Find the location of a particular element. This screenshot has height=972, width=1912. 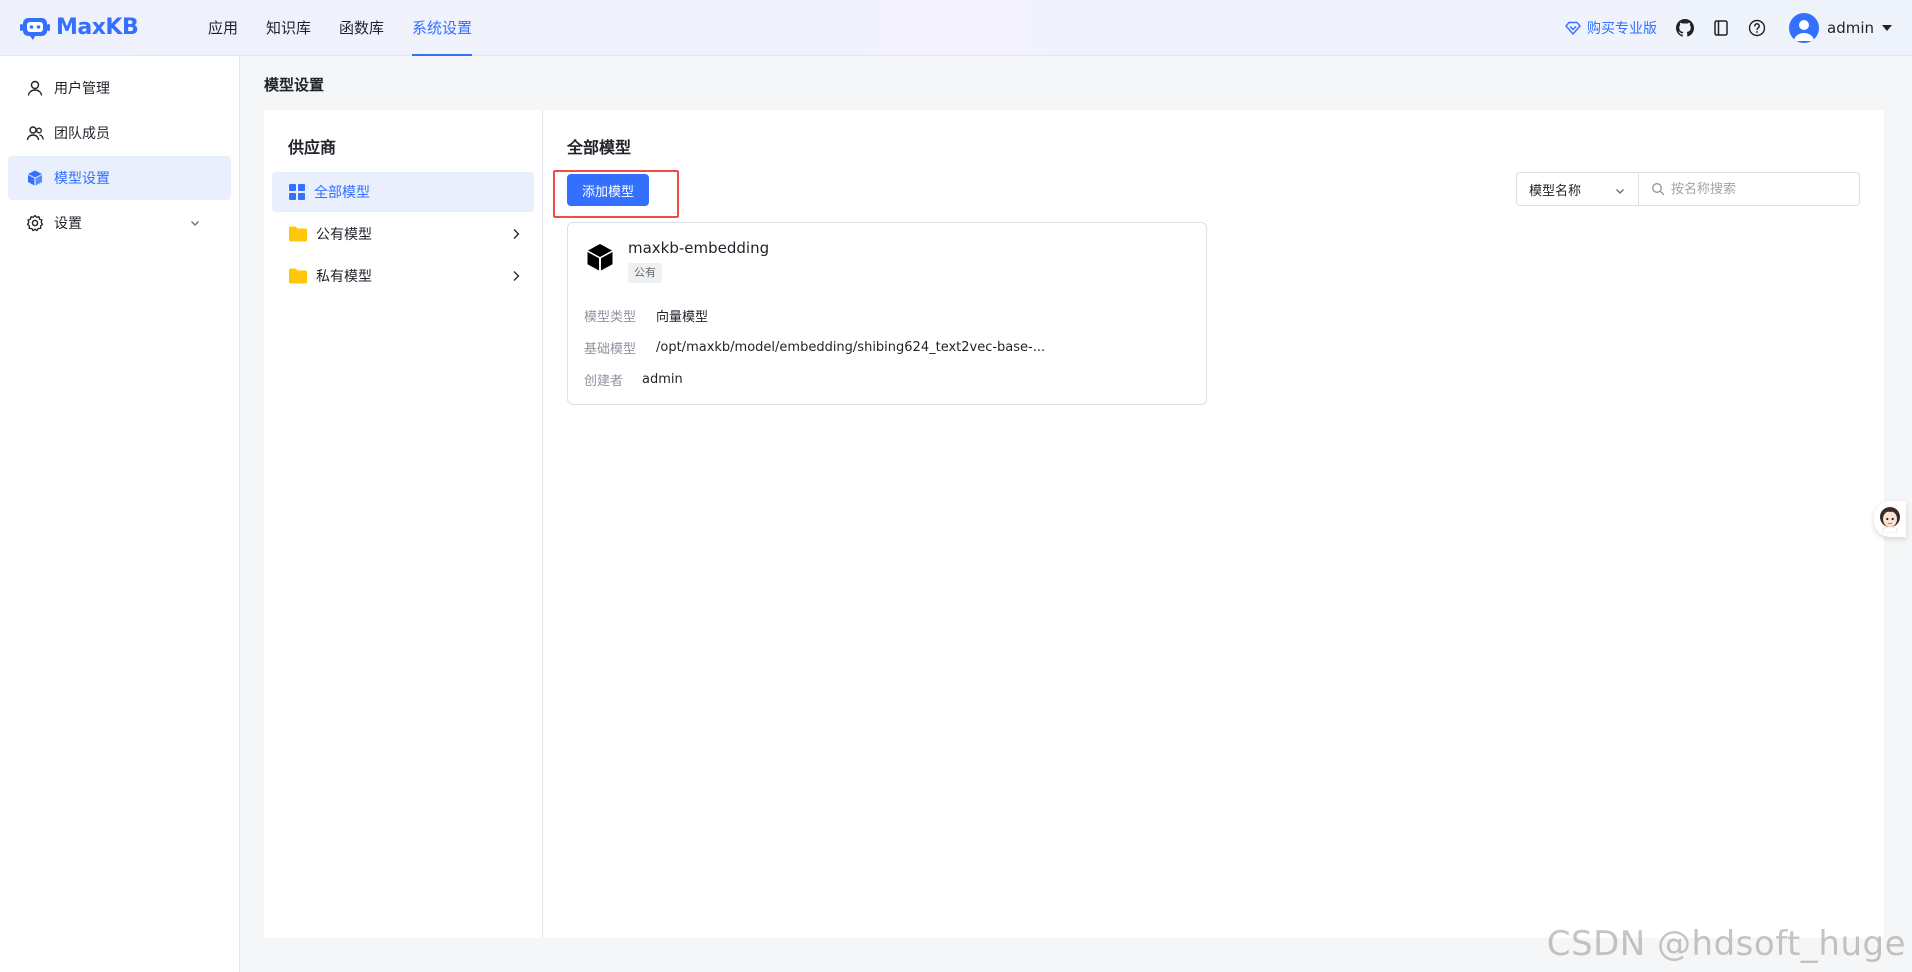

model-detail-key: 基础模型 is located at coordinates (610, 349).